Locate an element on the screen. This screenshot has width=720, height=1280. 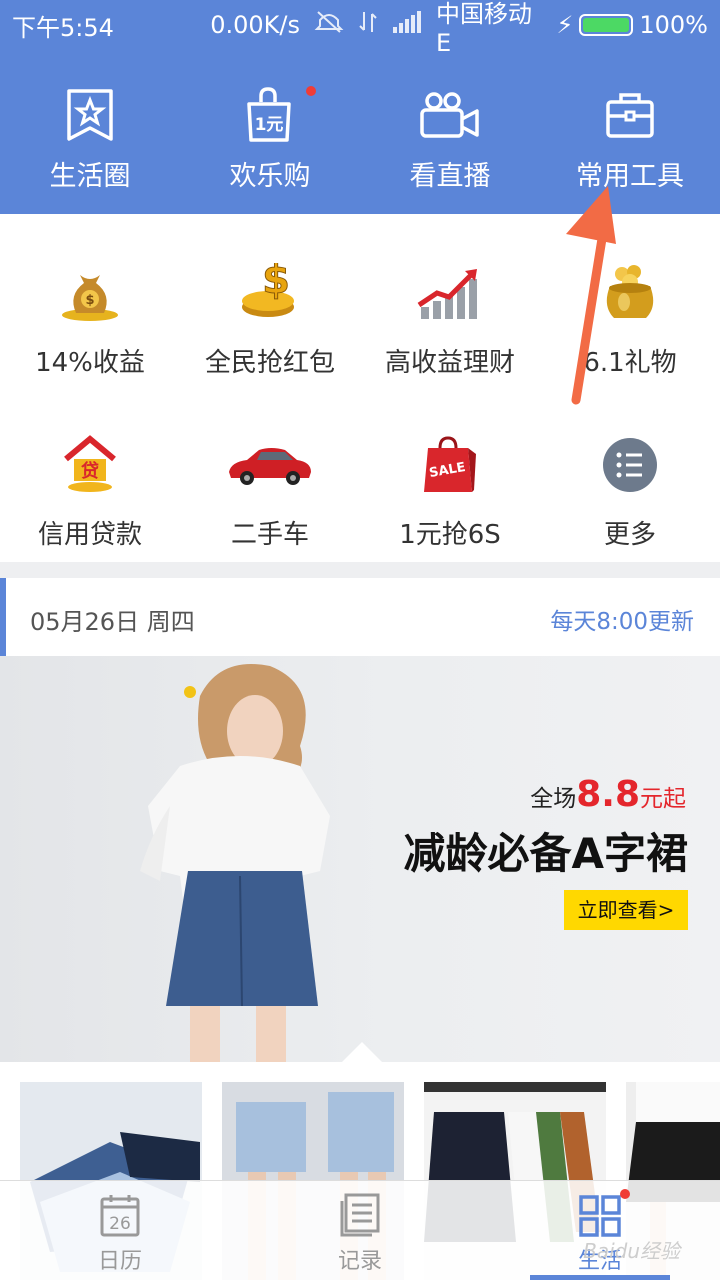
money-bag-icon: $ is located at coordinates (90, 293).